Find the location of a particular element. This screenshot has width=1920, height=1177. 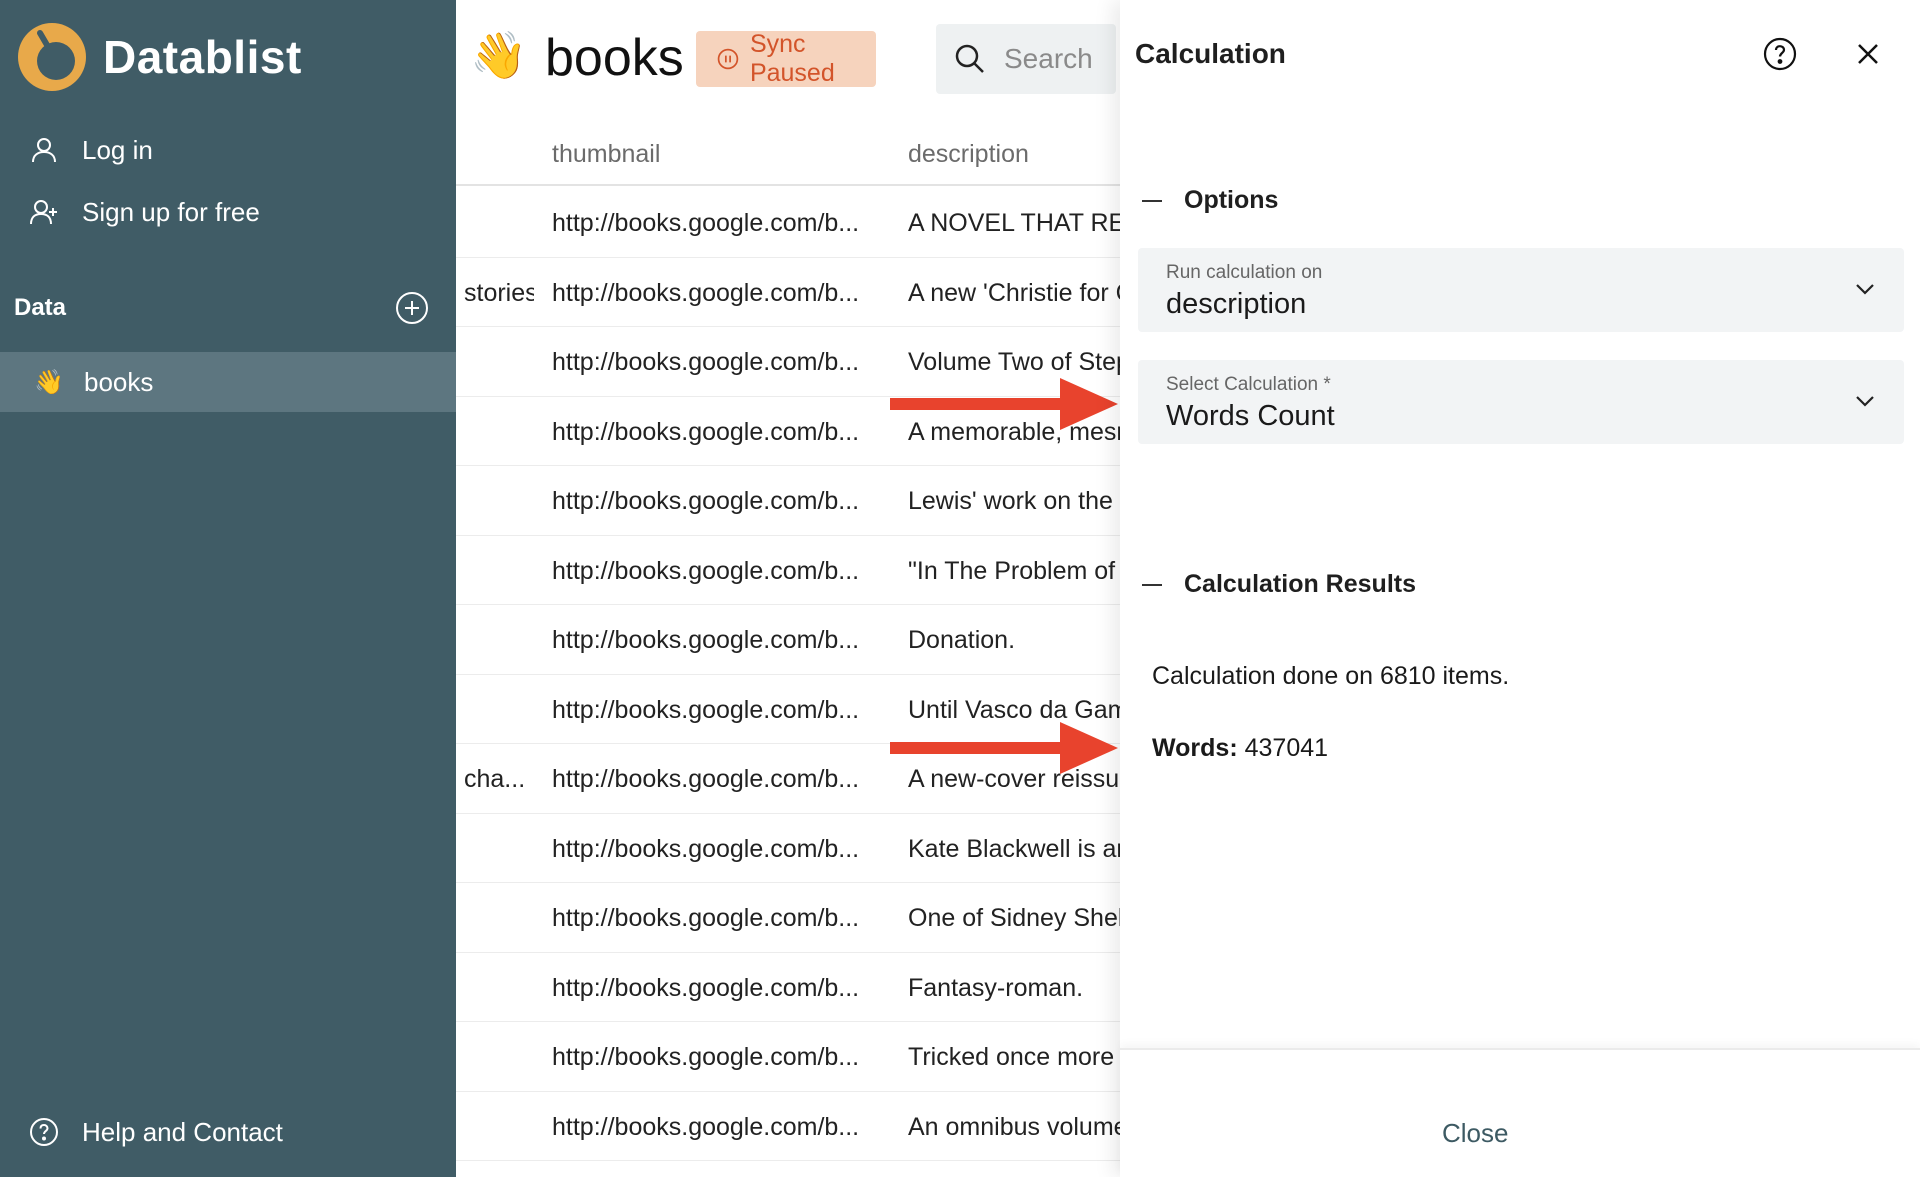

select-calculation-value: Words Count is located at coordinates (1250, 416).